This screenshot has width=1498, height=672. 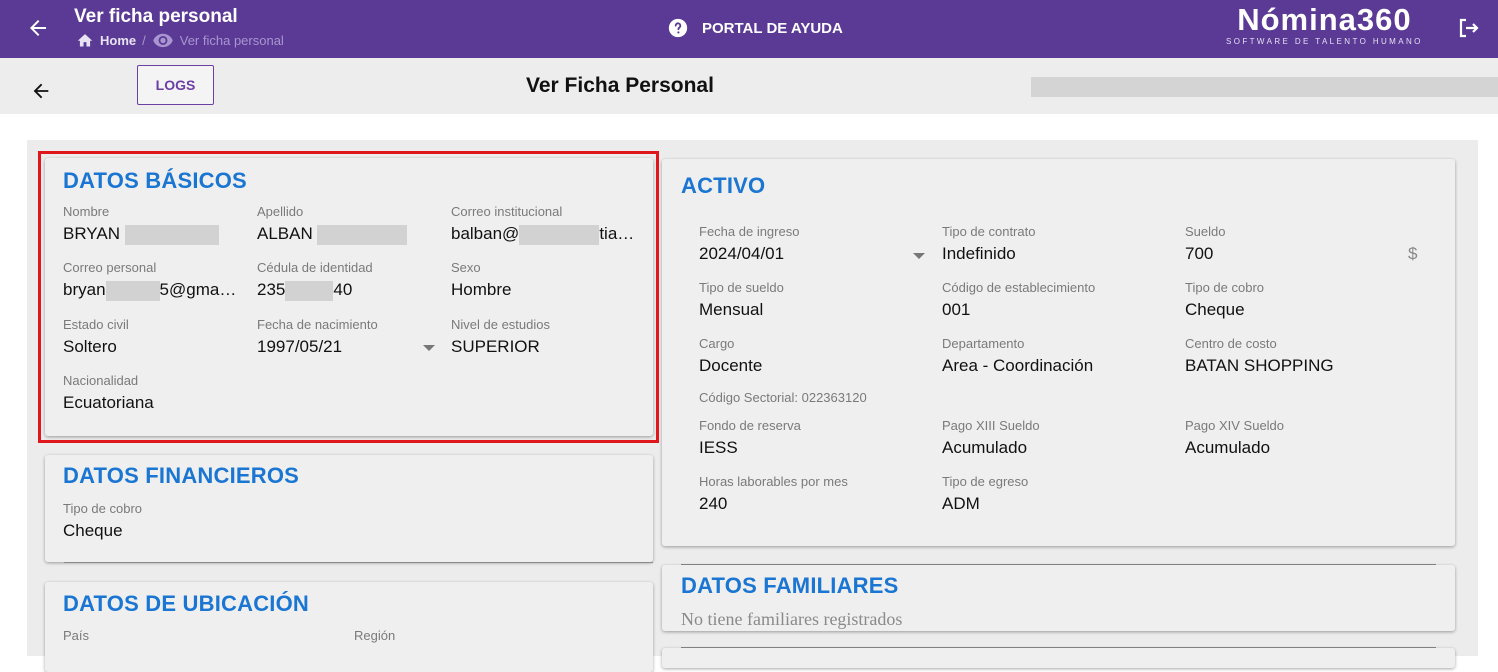 What do you see at coordinates (500, 324) in the screenshot?
I see `label-nivel-estudios: Nivel de estudios` at bounding box center [500, 324].